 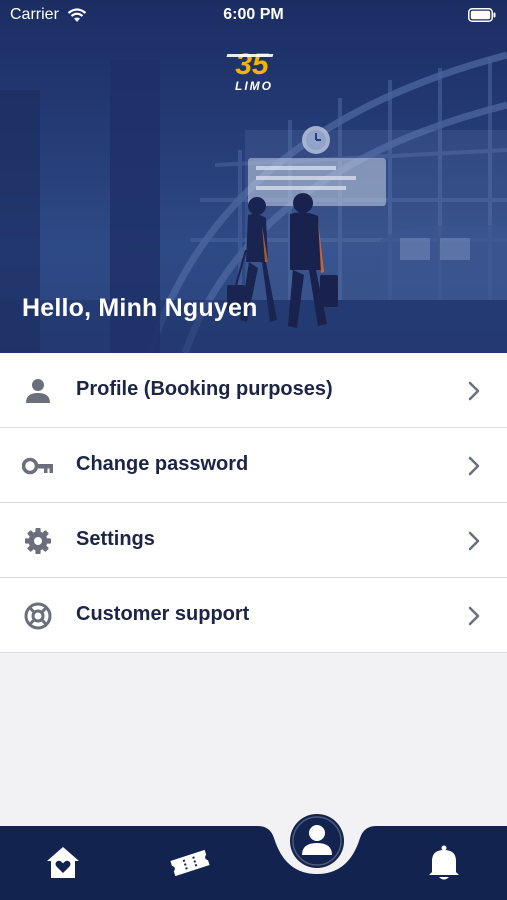 I want to click on bell-icon, so click(x=444, y=862).